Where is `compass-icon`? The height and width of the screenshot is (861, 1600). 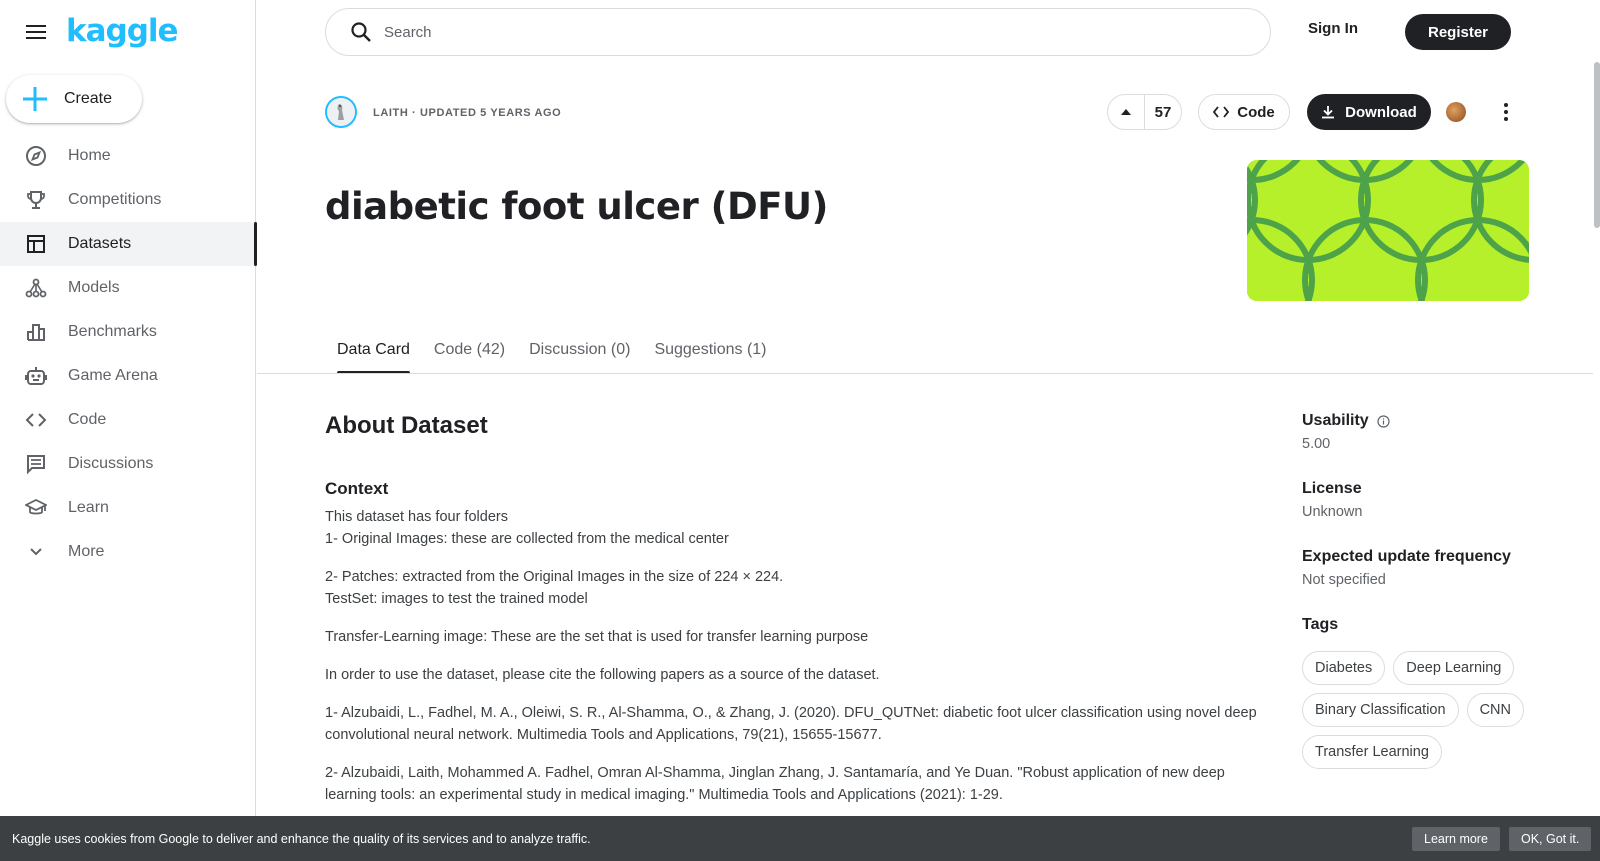 compass-icon is located at coordinates (36, 156).